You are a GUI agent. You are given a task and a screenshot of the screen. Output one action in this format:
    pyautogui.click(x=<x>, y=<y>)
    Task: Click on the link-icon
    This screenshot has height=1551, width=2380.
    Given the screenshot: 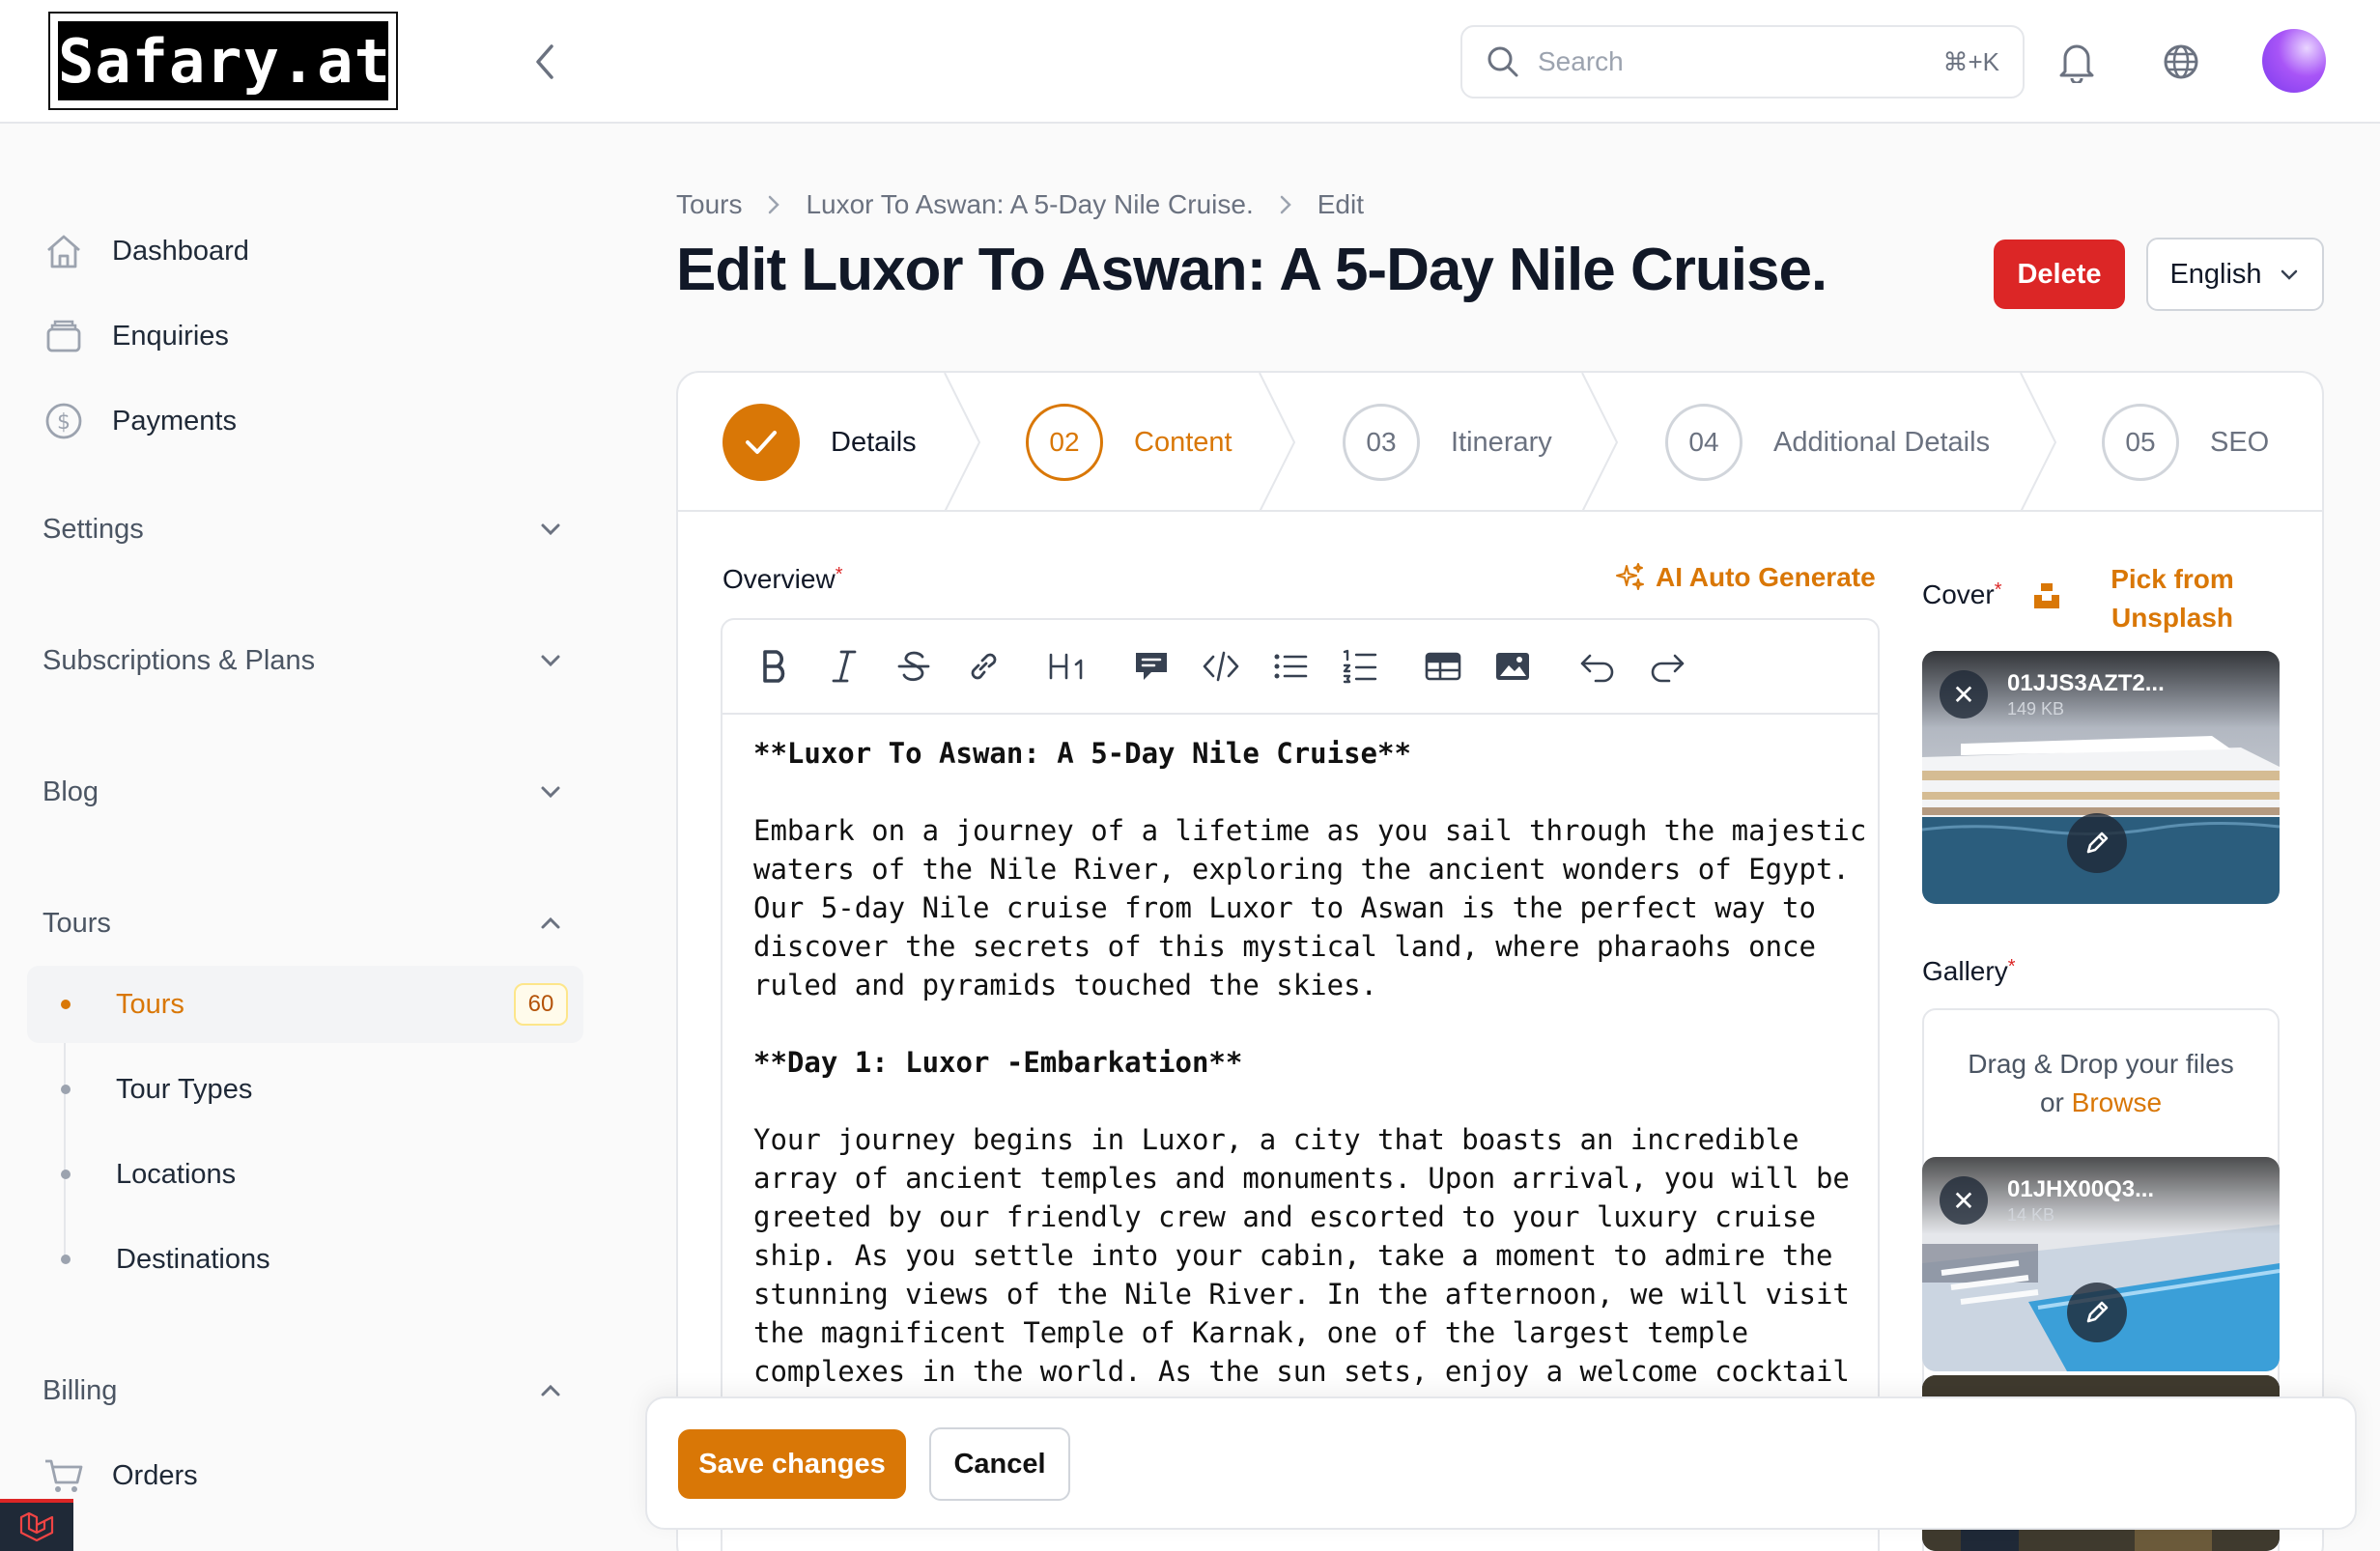 What is the action you would take?
    pyautogui.click(x=983, y=666)
    